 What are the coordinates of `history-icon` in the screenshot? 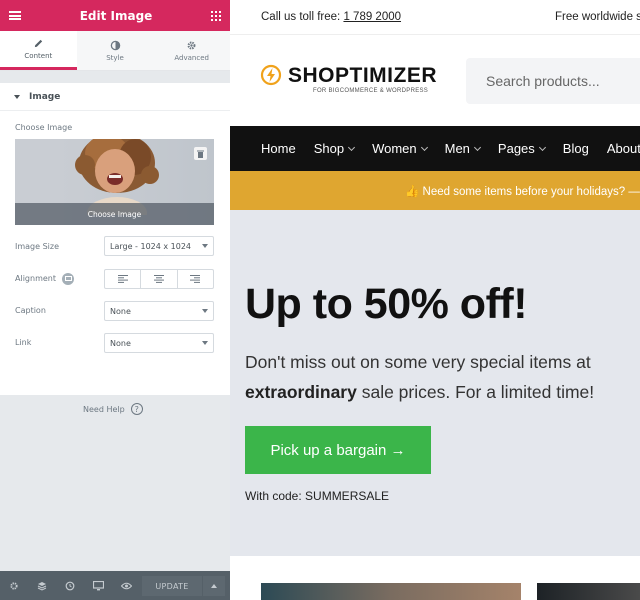 It's located at (70, 585).